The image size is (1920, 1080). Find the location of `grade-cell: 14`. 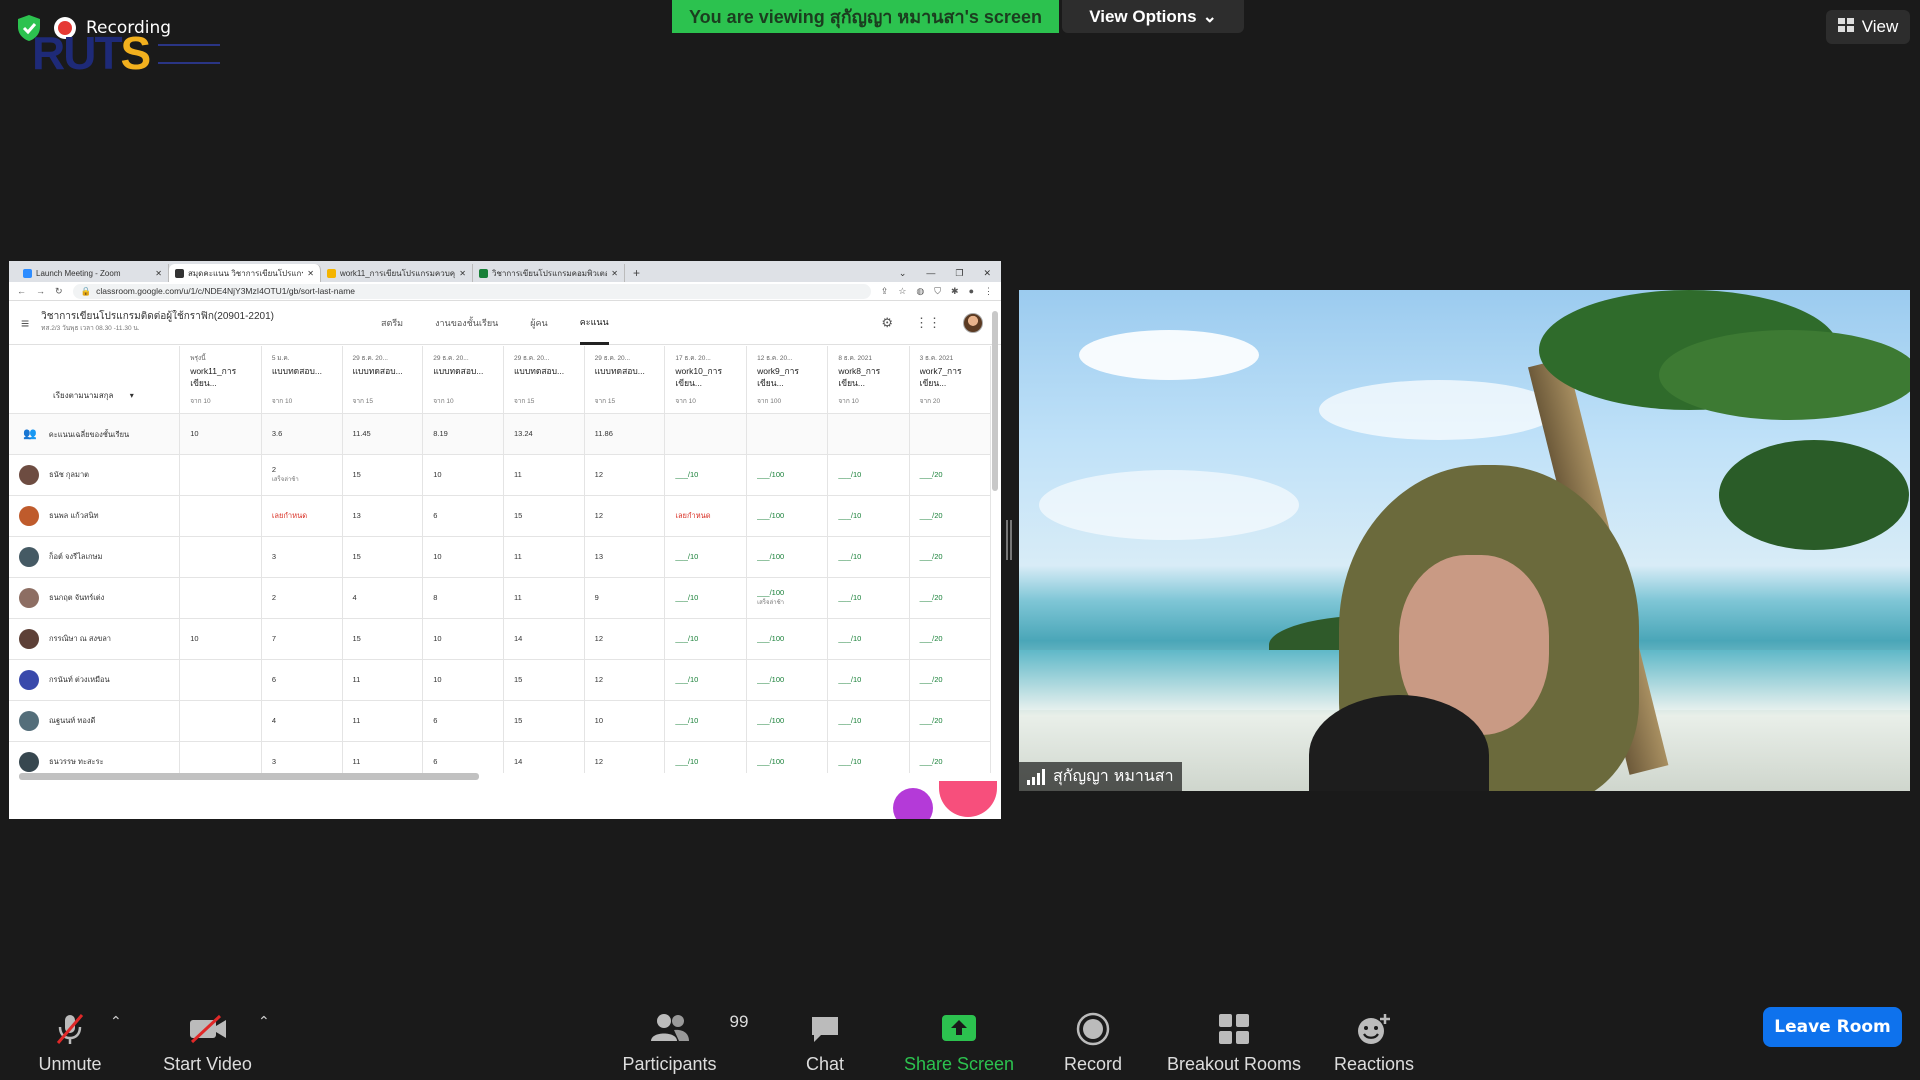

grade-cell: 14 is located at coordinates (544, 639).